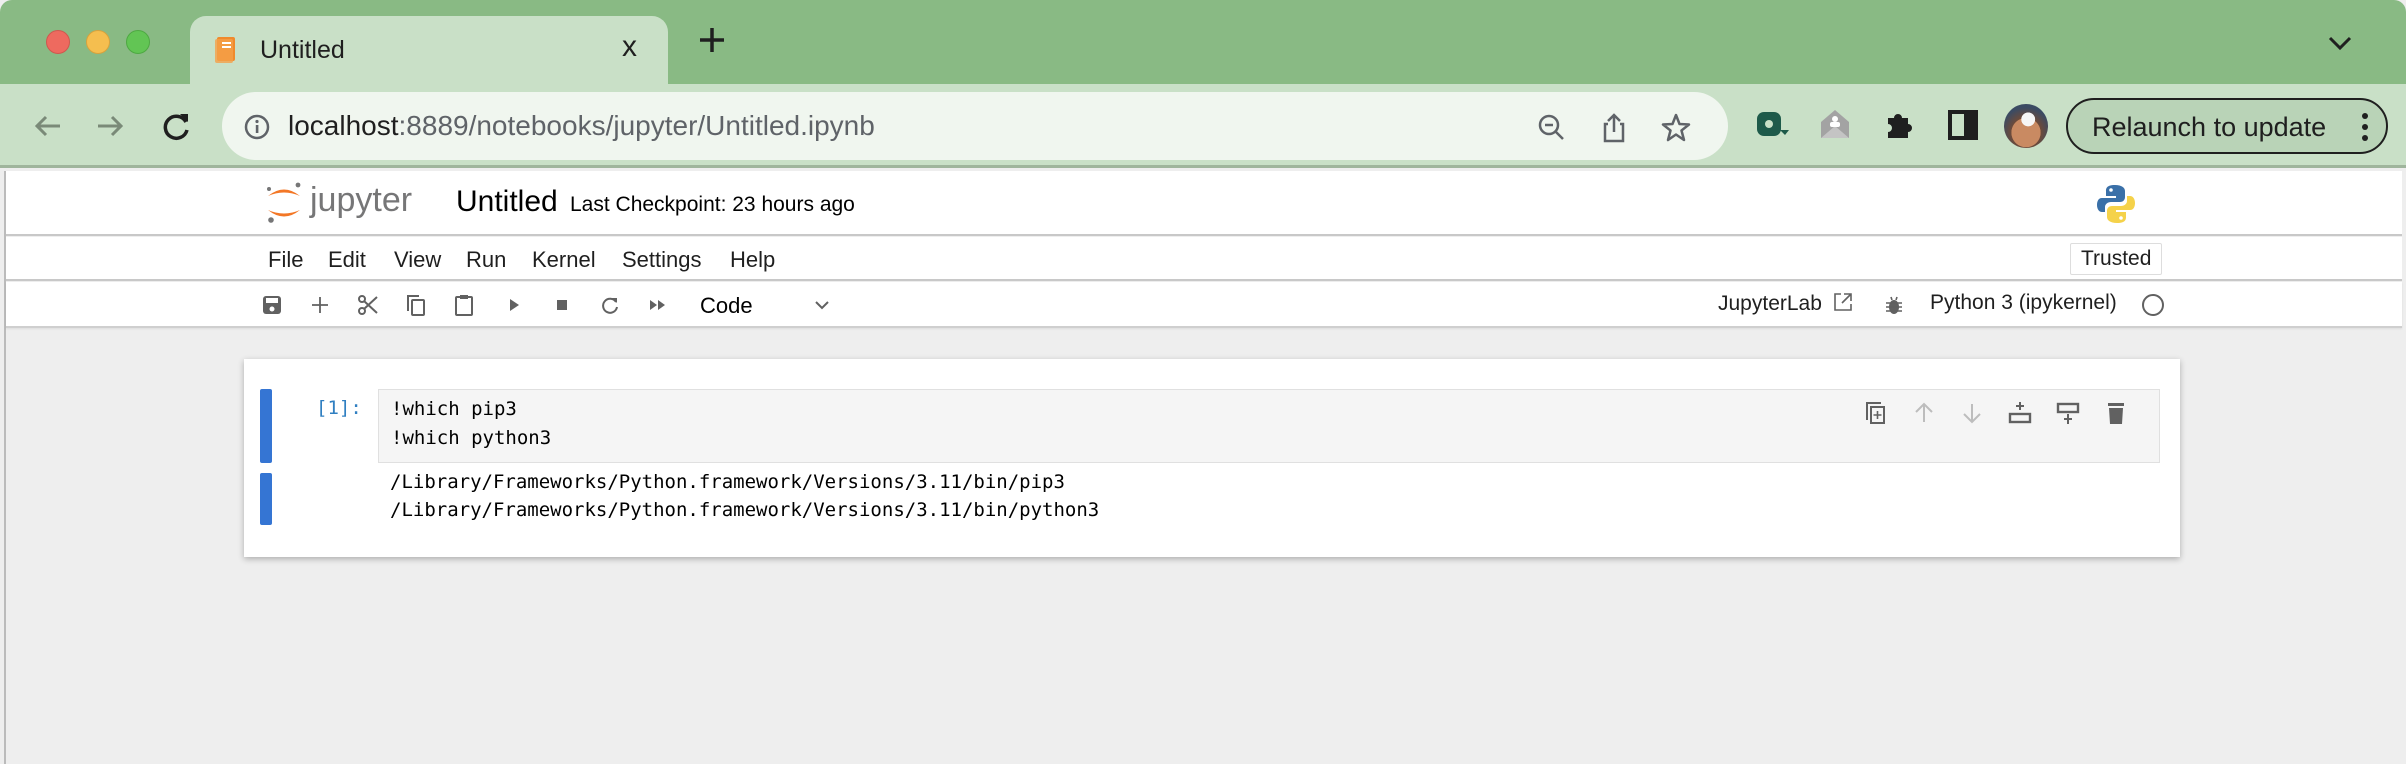 The width and height of the screenshot is (2406, 764). Describe the element at coordinates (339, 408) in the screenshot. I see `execution-count-prompt: [1]:` at that location.